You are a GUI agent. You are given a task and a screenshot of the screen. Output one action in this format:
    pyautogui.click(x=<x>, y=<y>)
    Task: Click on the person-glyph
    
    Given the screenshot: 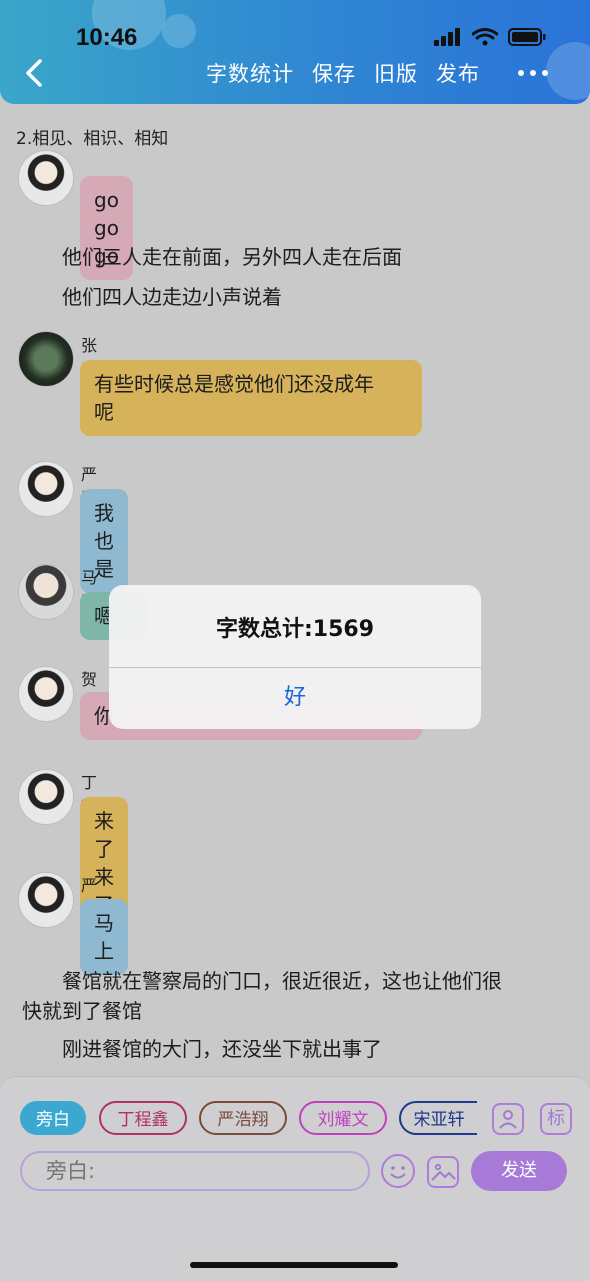 What is the action you would take?
    pyautogui.click(x=508, y=1119)
    